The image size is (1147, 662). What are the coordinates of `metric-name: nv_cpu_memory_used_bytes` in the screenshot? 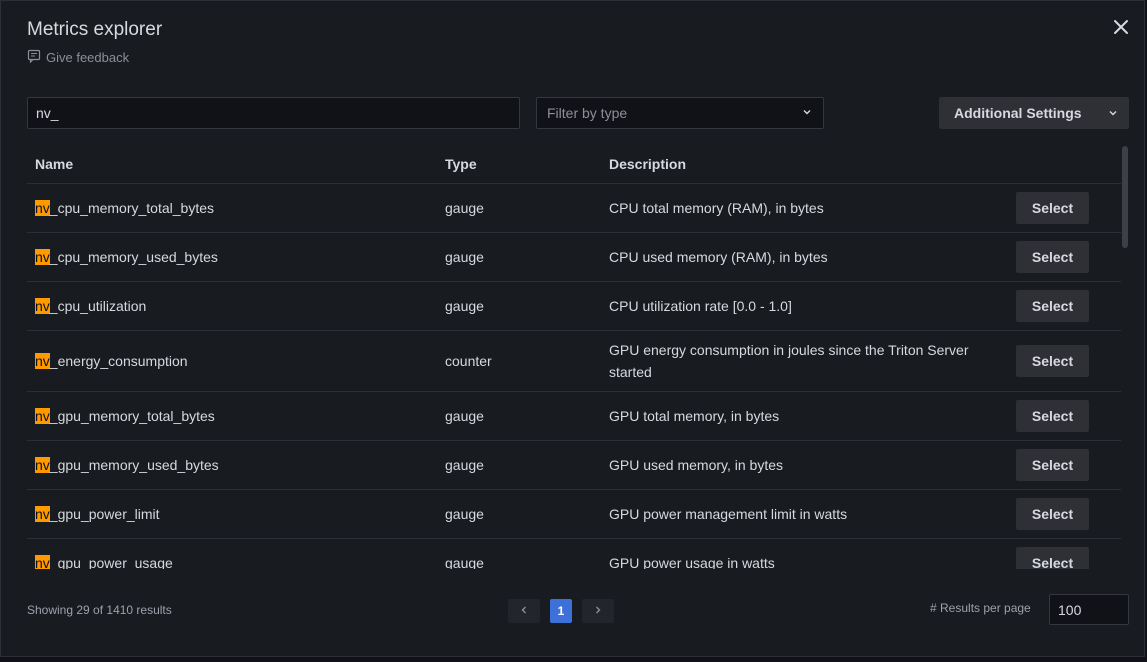 It's located at (126, 257).